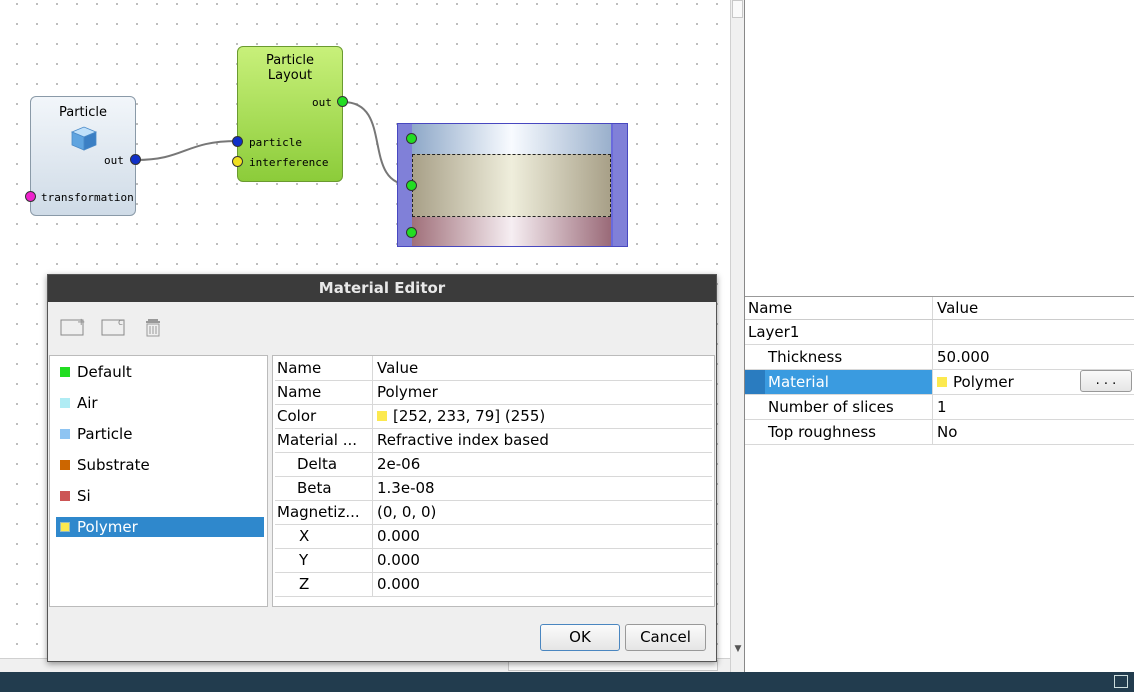 Image resolution: width=1134 pixels, height=692 pixels. I want to click on property-row-top-roughness: Top roughness No, so click(939, 432).